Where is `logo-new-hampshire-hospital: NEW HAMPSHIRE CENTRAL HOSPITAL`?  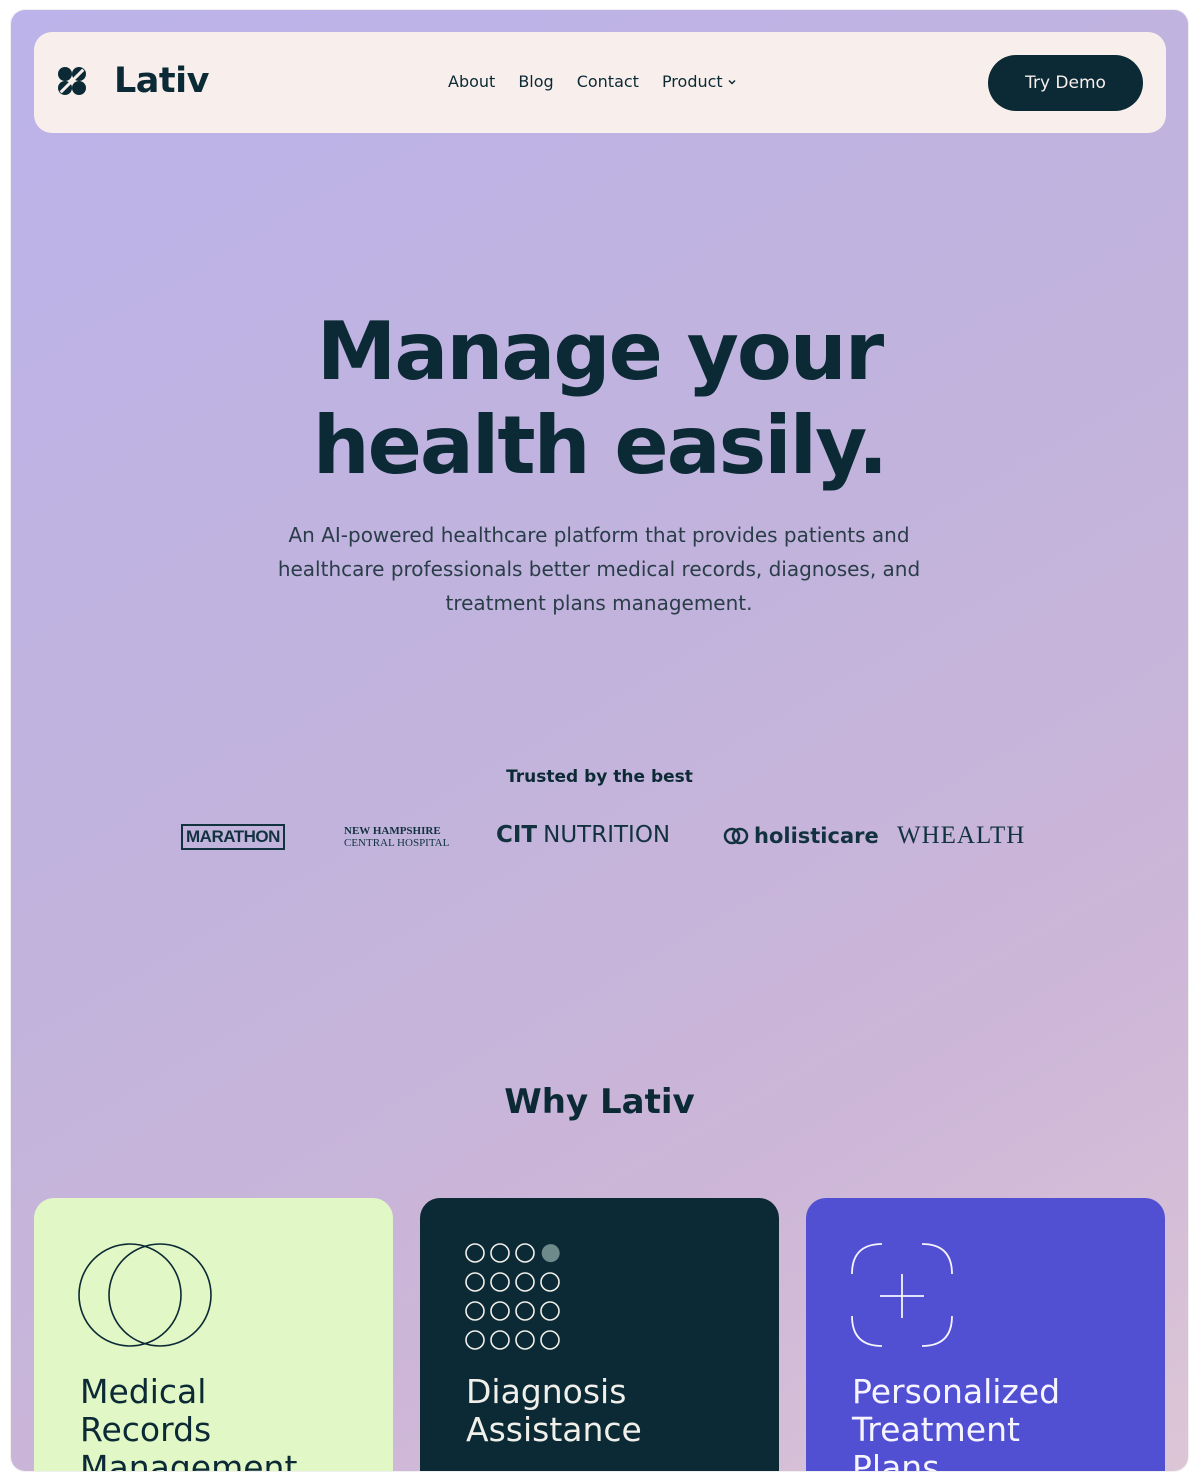
logo-new-hampshire-hospital: NEW HAMPSHIRE CENTRAL HOSPITAL is located at coordinates (396, 837).